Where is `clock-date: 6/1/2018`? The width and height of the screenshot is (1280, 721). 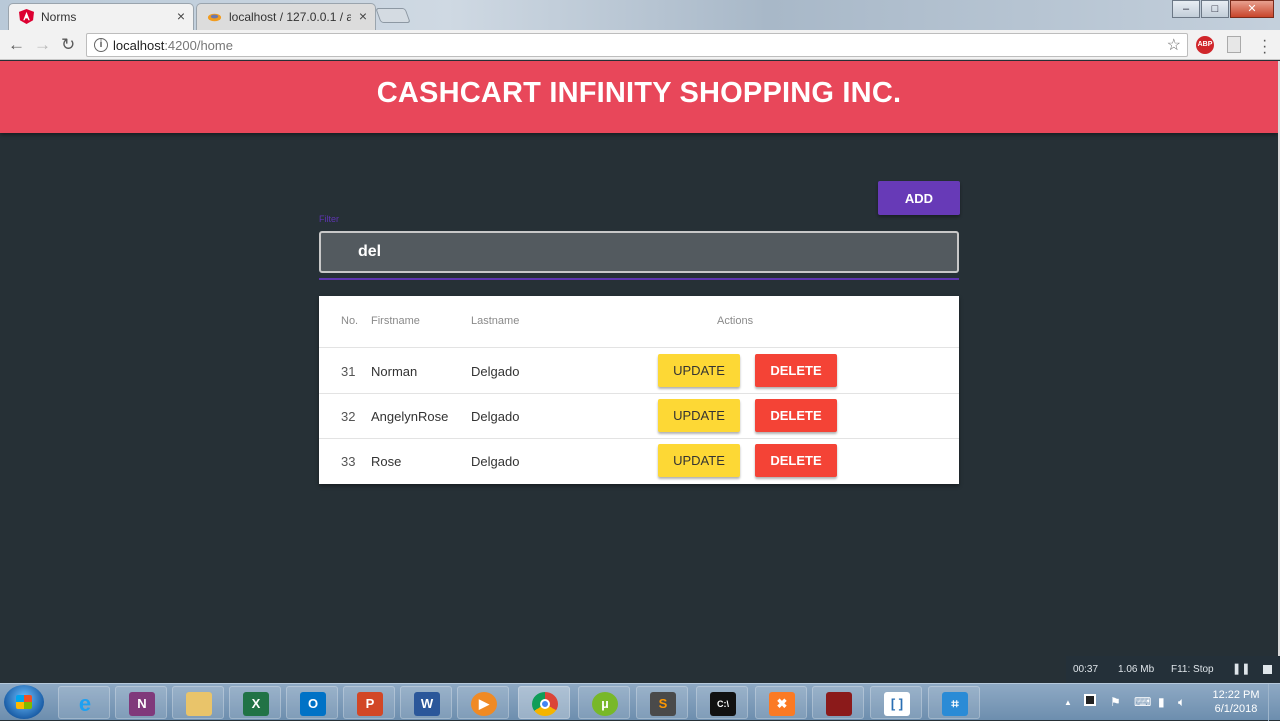 clock-date: 6/1/2018 is located at coordinates (1236, 709).